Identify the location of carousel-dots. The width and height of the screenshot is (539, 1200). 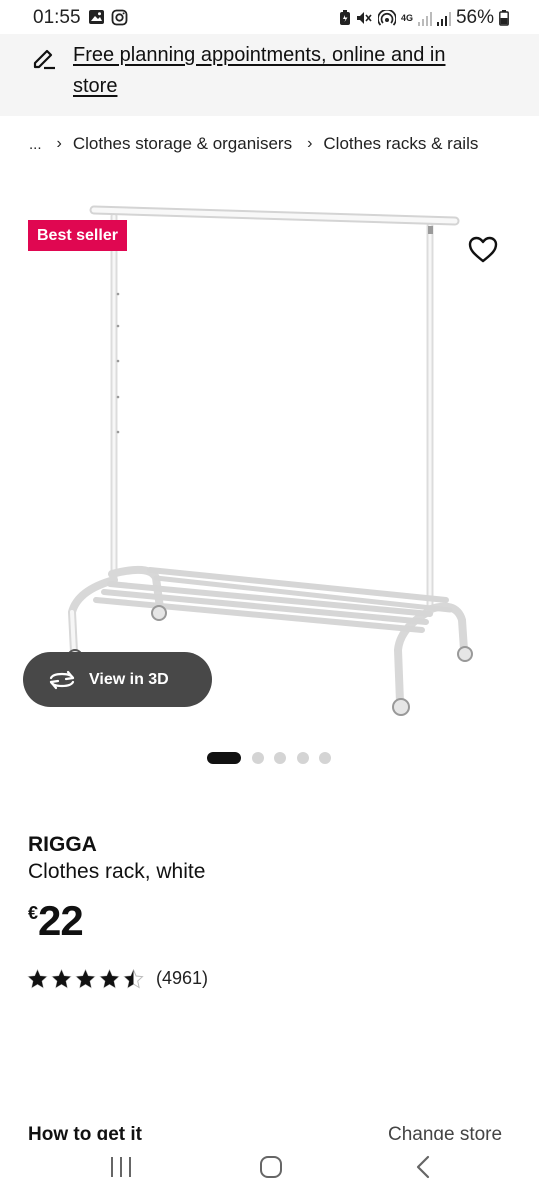
(269, 758).